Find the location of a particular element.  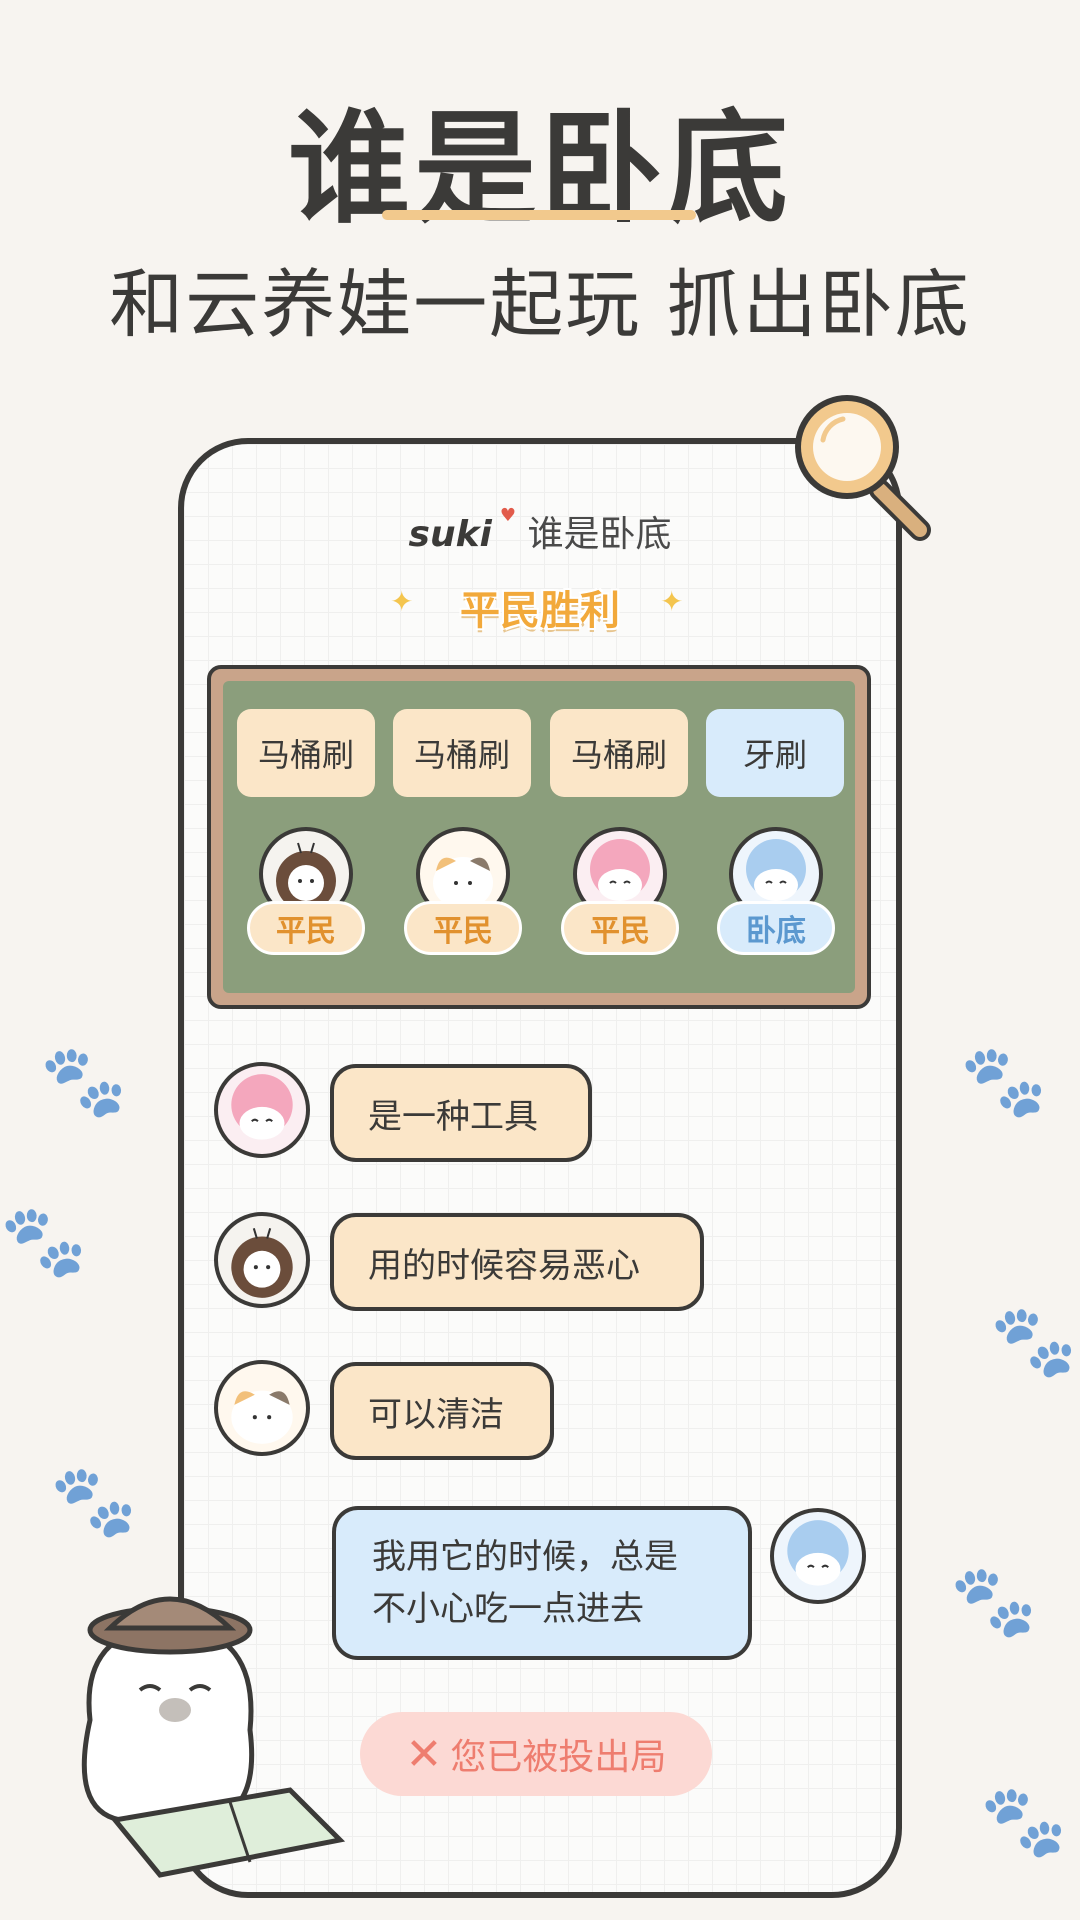

app-header: suki ♥ 谁是卧底 is located at coordinates (540, 531).